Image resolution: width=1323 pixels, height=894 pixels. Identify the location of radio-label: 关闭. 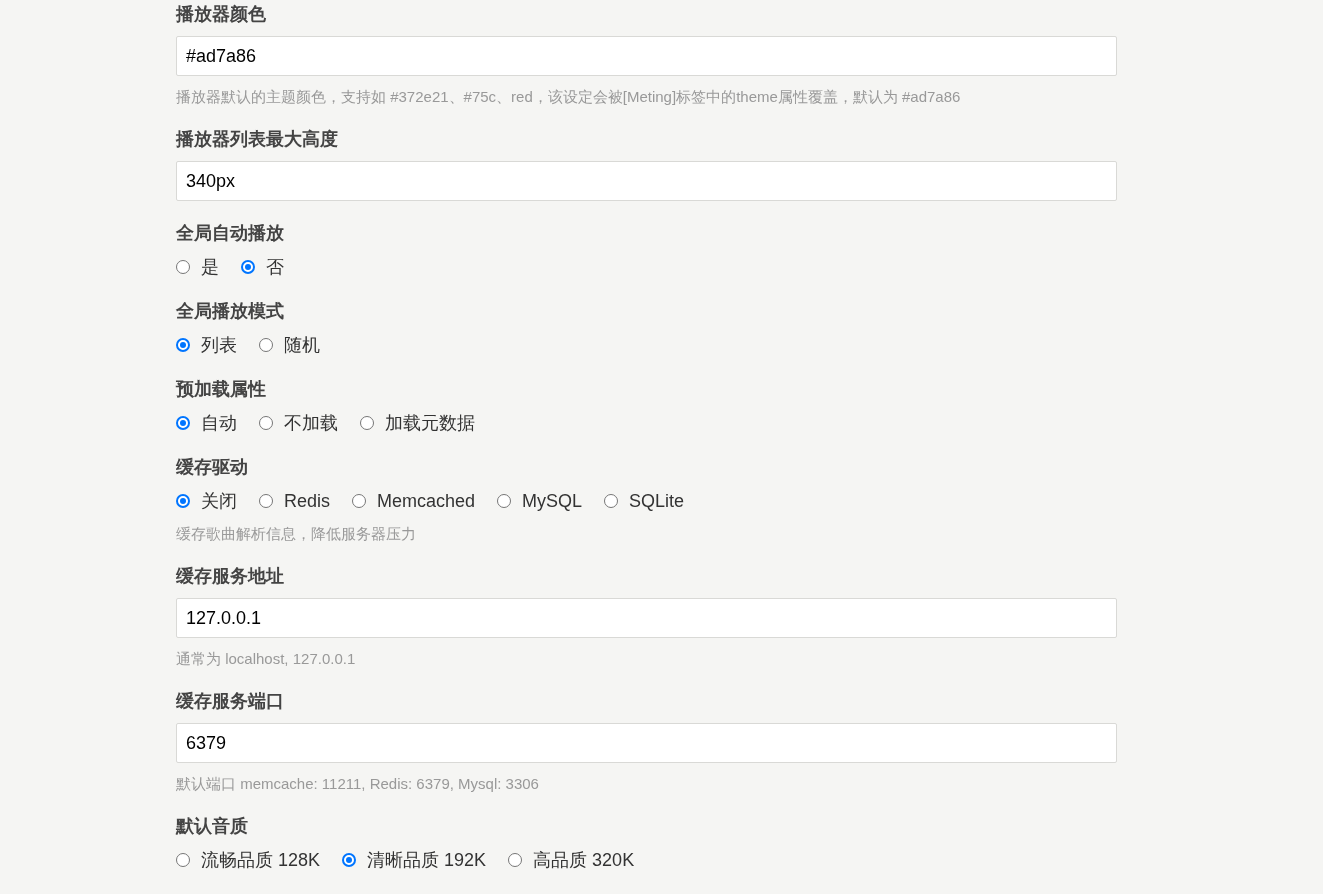
(219, 501).